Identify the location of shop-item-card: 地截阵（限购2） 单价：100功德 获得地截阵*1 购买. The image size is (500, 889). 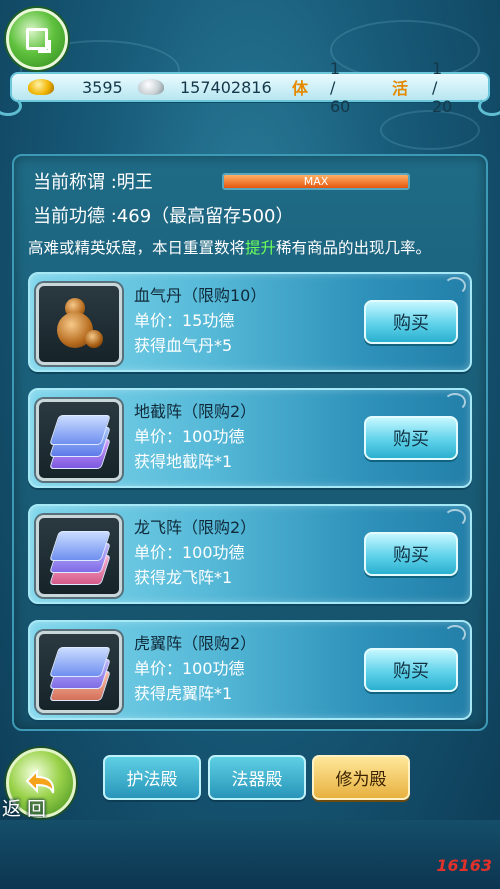
(250, 438).